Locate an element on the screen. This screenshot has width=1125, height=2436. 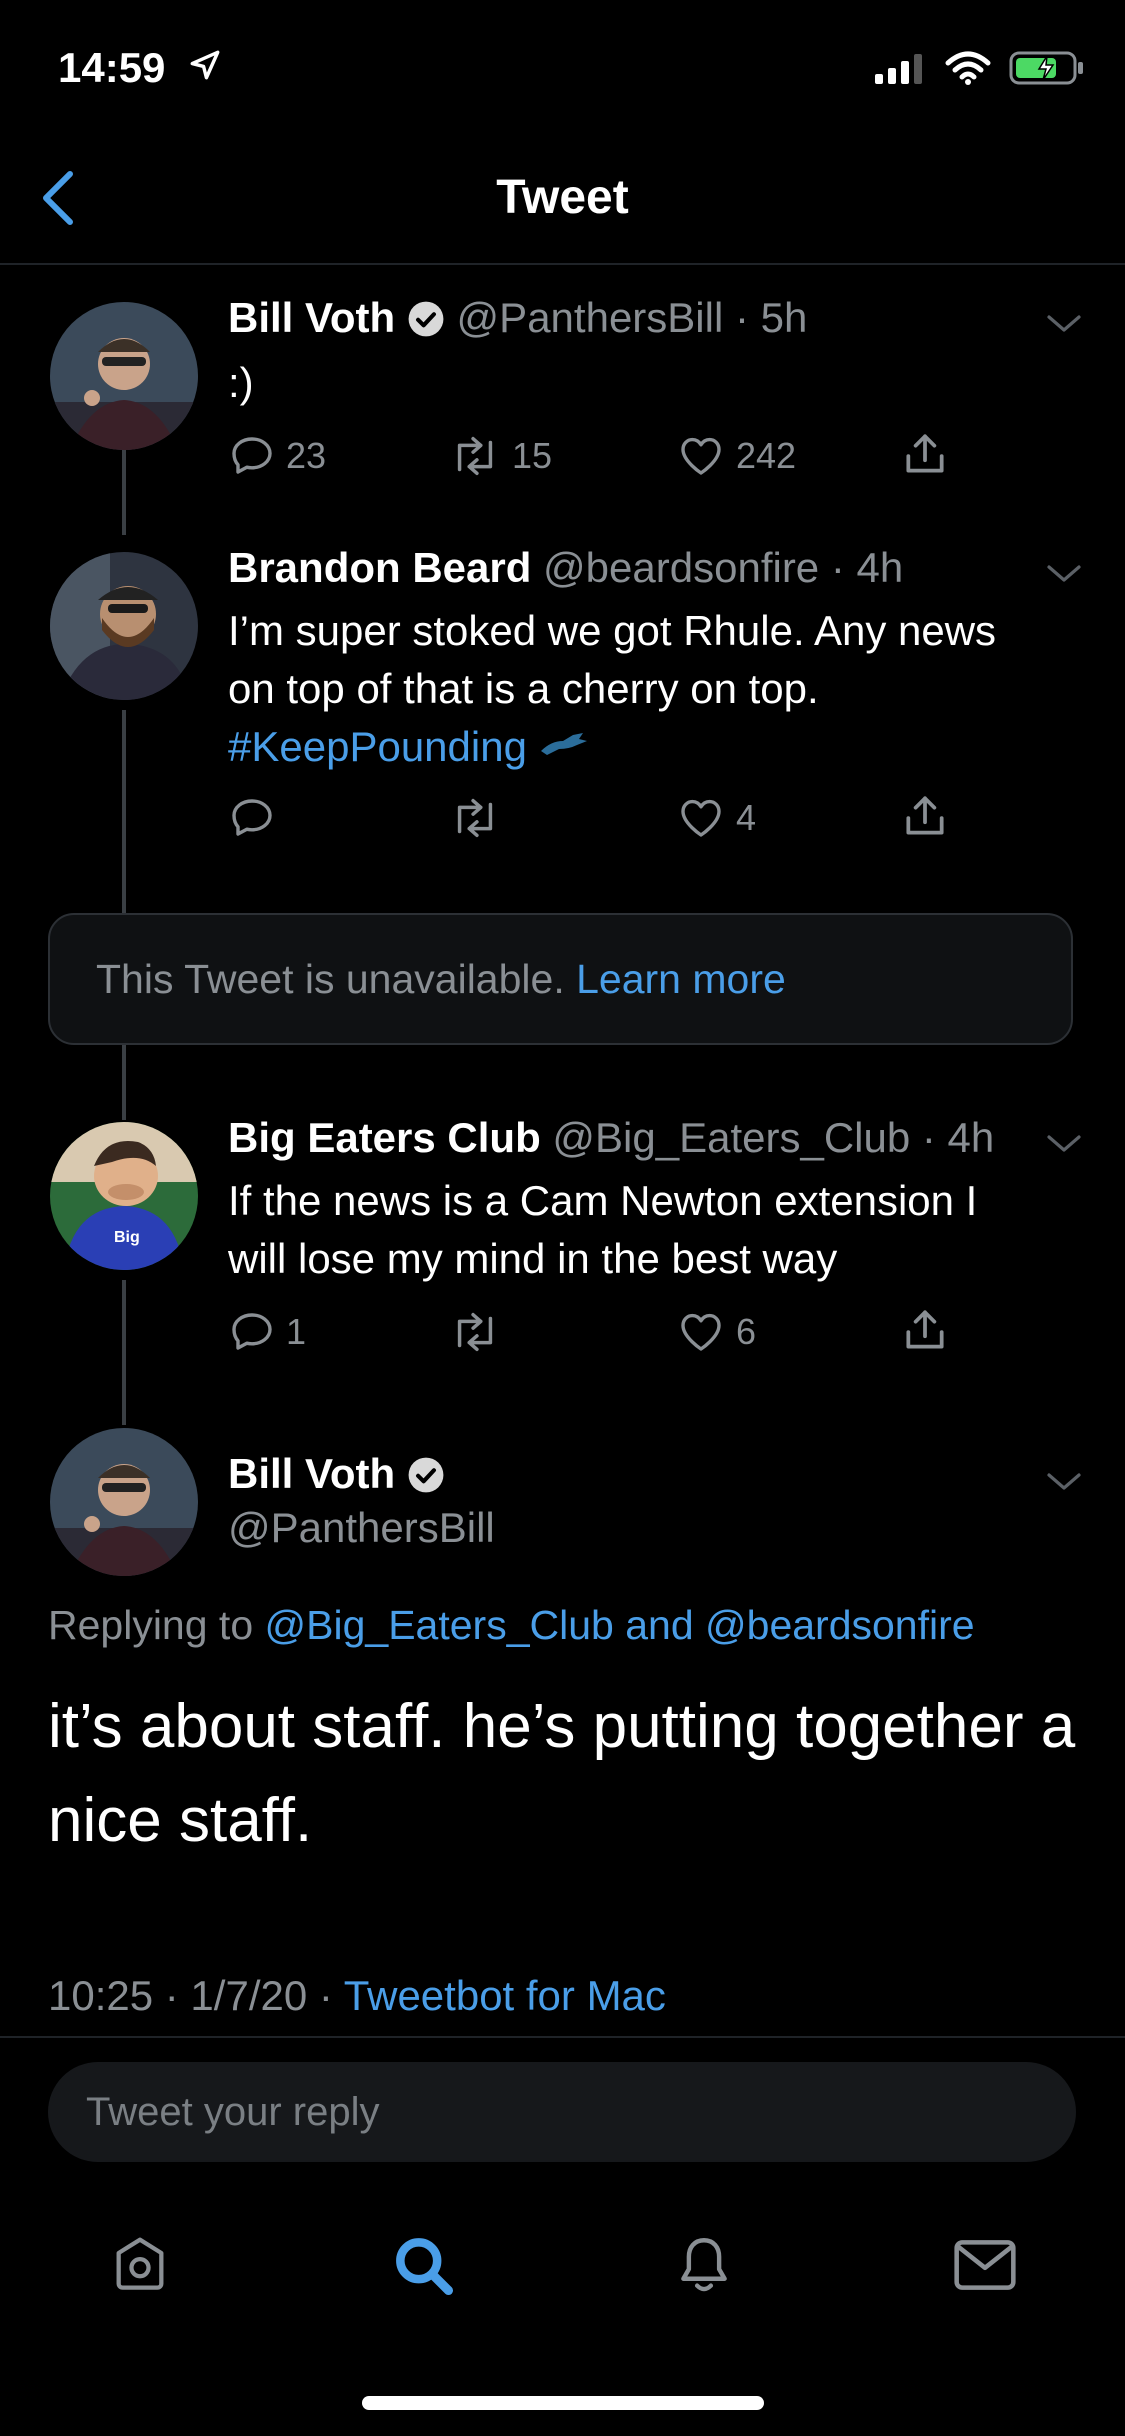
tweet-header: Big Eaters Club @Big_Eaters_Club · 4h is located at coordinates (611, 1138).